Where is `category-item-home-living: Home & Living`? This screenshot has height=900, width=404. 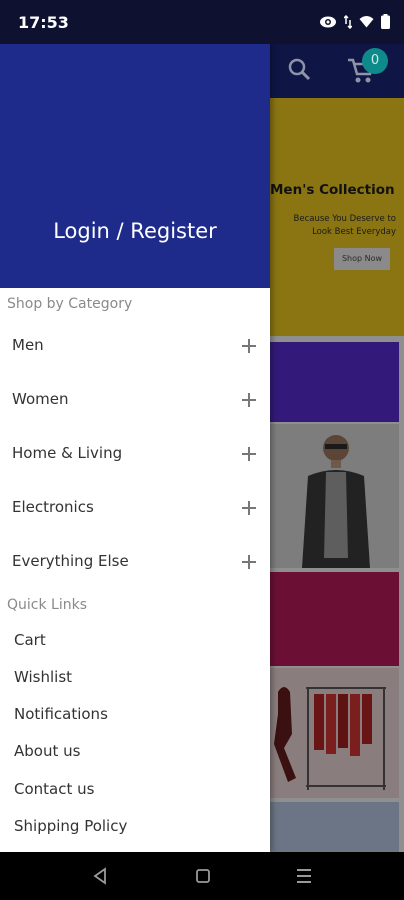
category-item-home-living: Home & Living is located at coordinates (135, 455).